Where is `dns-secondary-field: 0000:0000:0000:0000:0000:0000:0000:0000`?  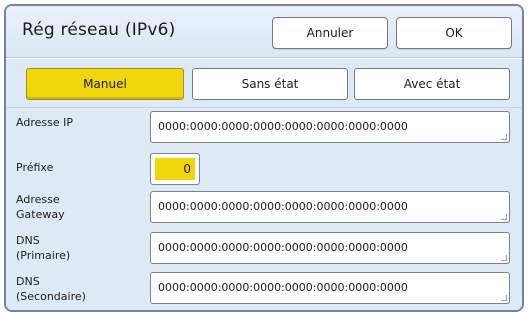 dns-secondary-field: 0000:0000:0000:0000:0000:0000:0000:0000 is located at coordinates (330, 288).